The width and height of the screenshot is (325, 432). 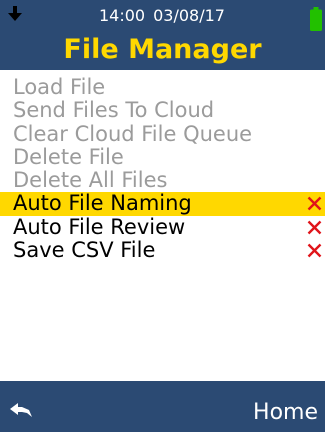 I want to click on menu-item-label: Clear Cloud File Queue, so click(x=133, y=133).